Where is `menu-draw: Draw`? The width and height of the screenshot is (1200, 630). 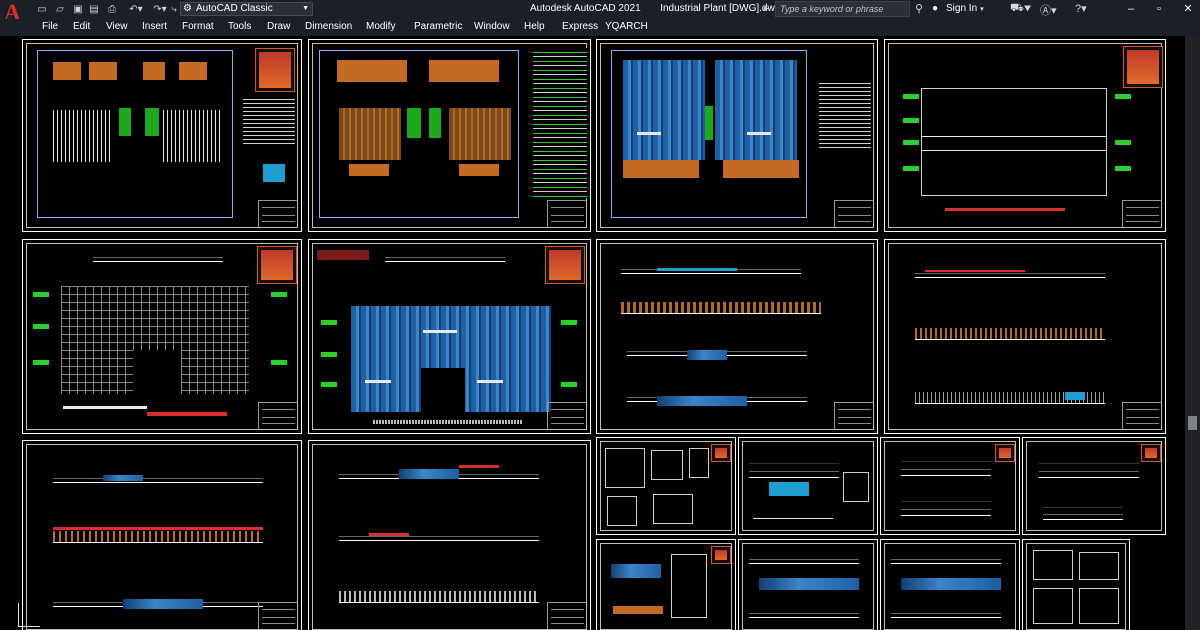
menu-draw: Draw is located at coordinates (278, 26).